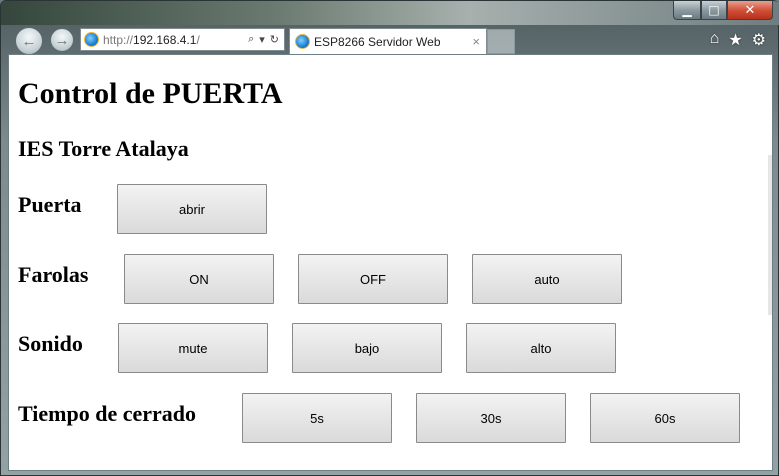 This screenshot has width=779, height=476. What do you see at coordinates (251, 39) in the screenshot?
I see `search-icon: ⌕` at bounding box center [251, 39].